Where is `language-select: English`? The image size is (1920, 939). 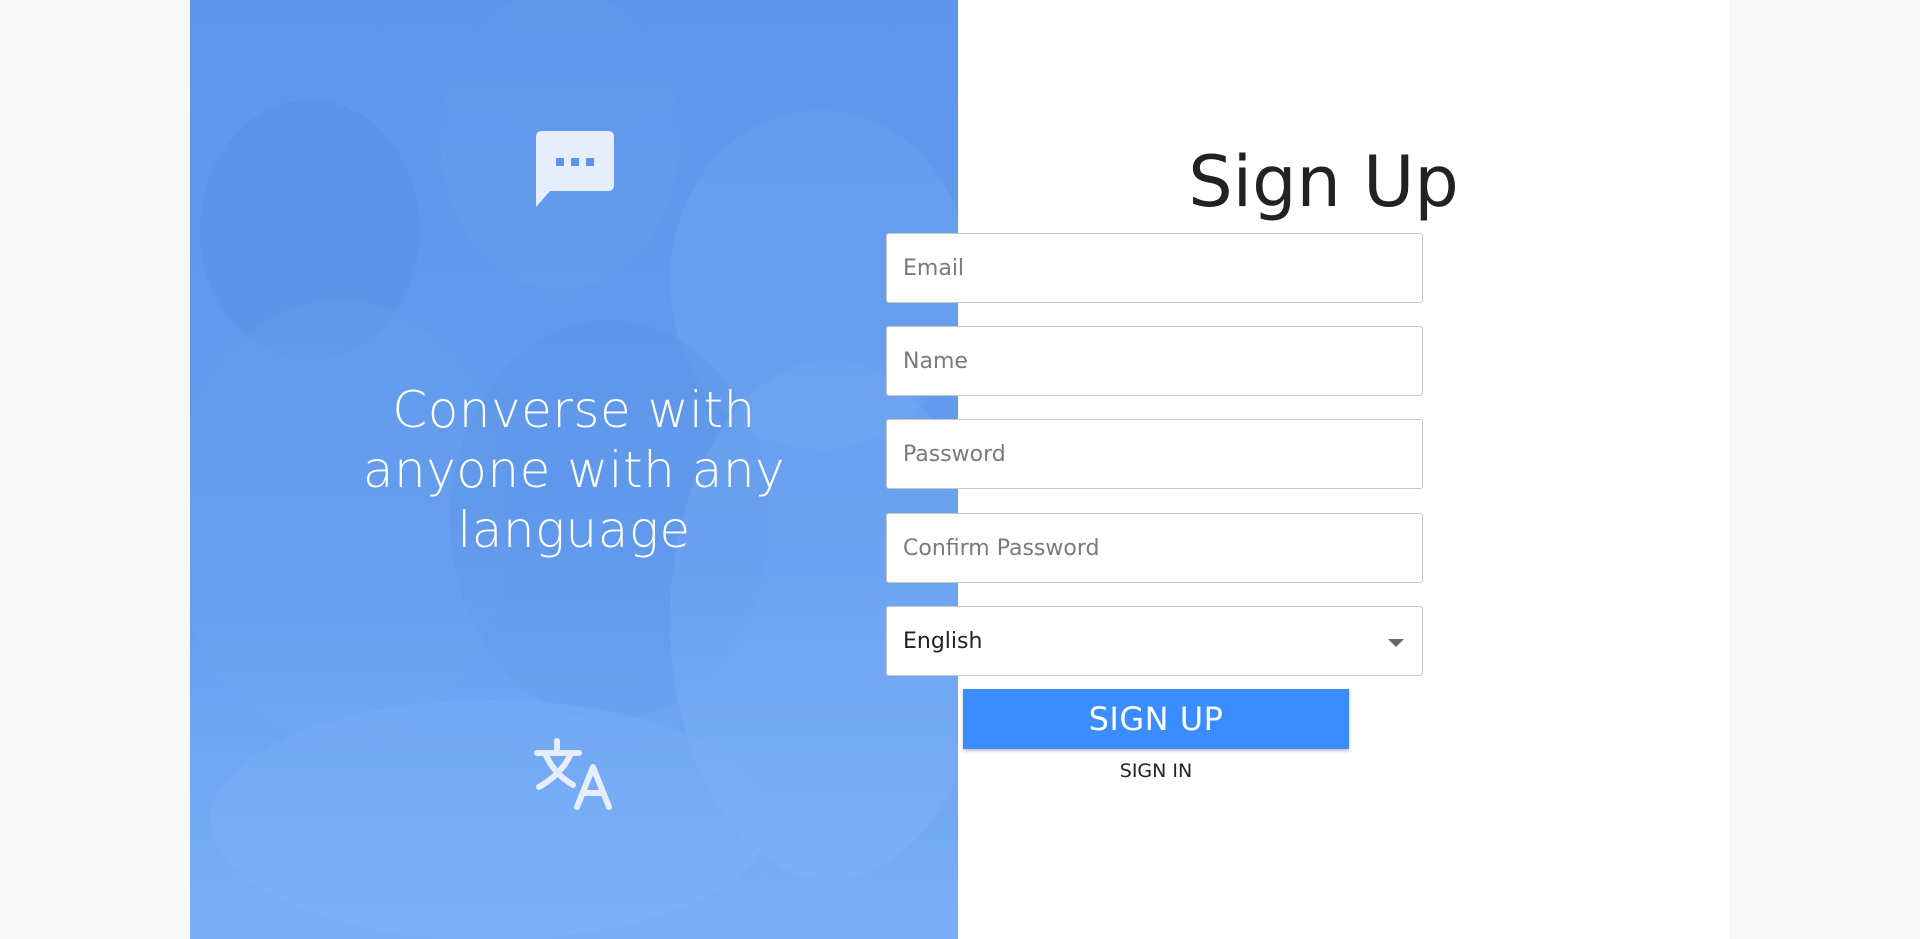 language-select: English is located at coordinates (1154, 641).